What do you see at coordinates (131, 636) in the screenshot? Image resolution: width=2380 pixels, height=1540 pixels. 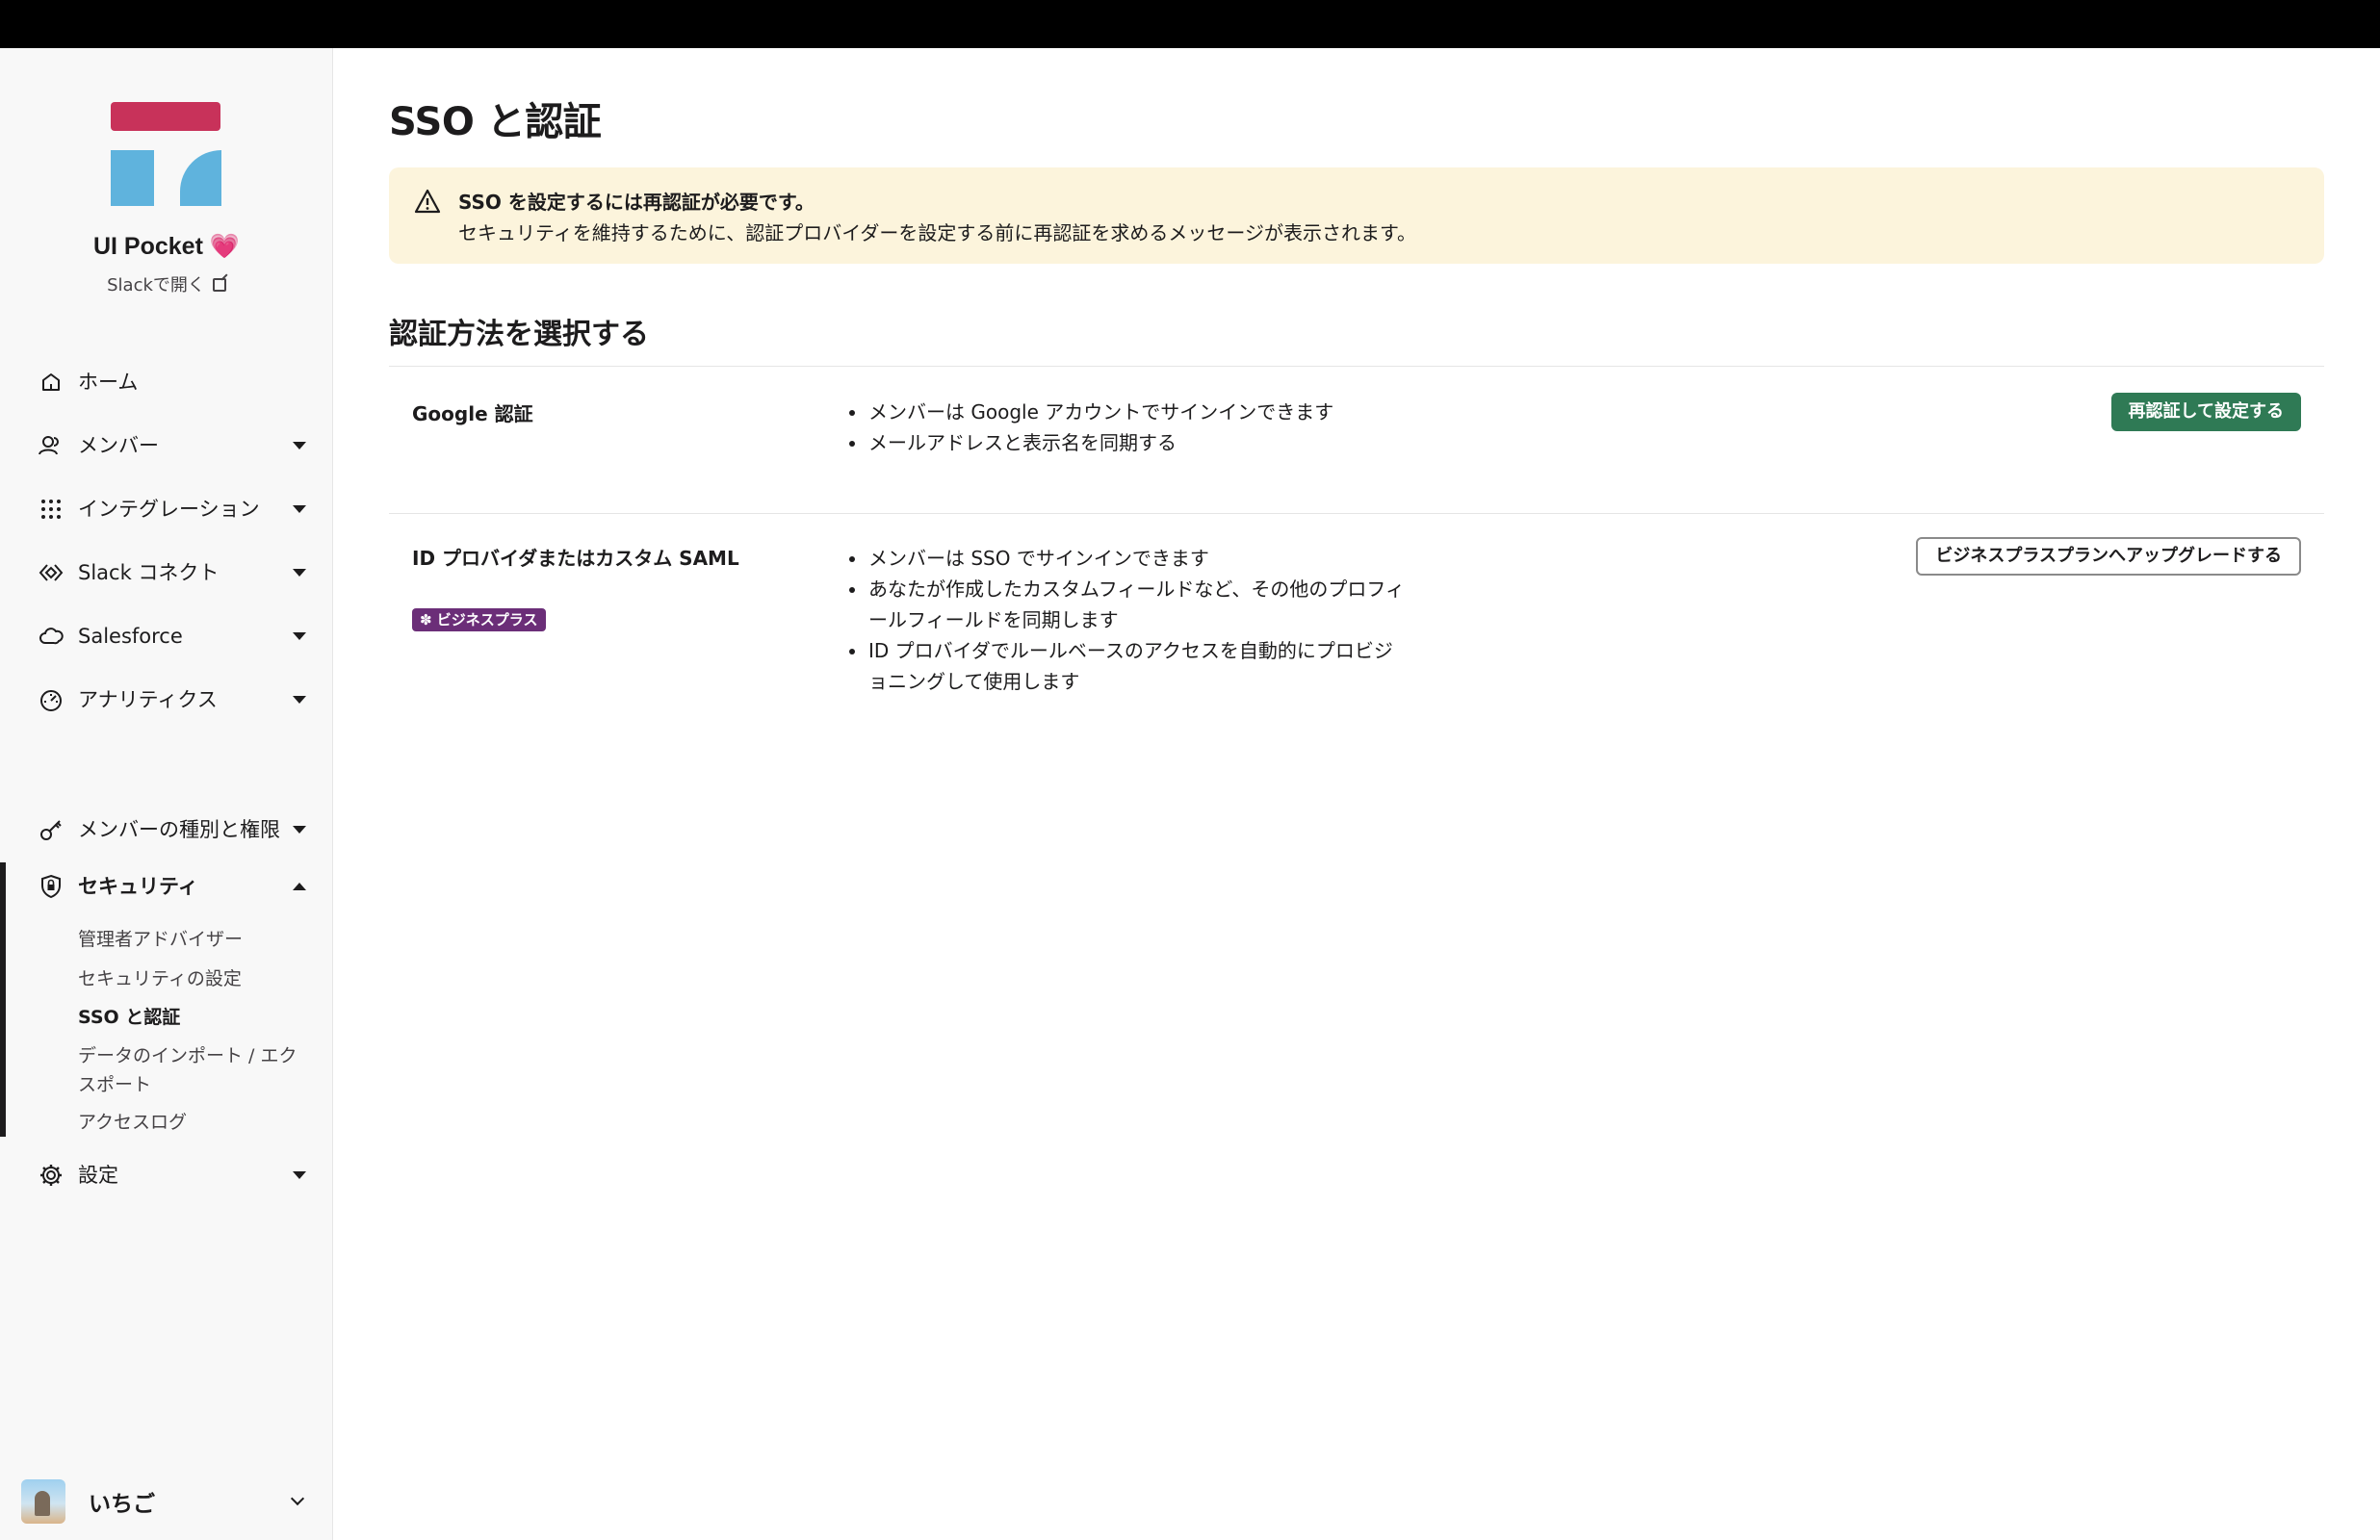 I see `nav-label: Salesforce` at bounding box center [131, 636].